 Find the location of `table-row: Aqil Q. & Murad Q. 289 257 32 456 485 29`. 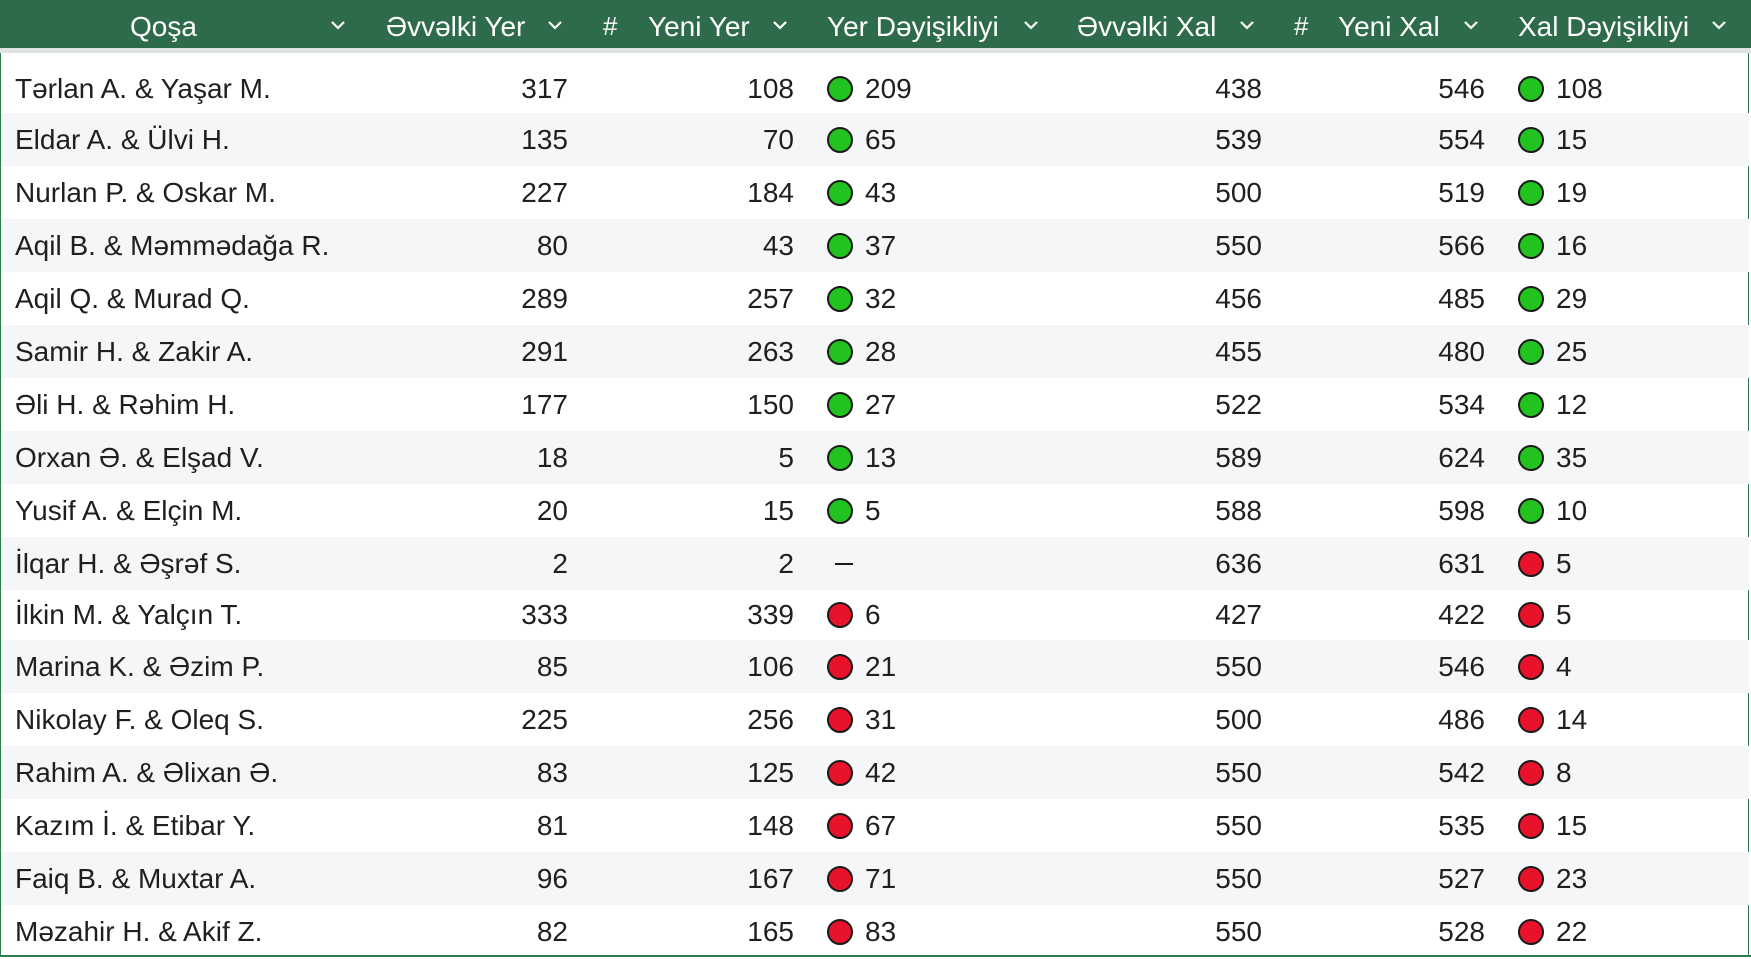

table-row: Aqil Q. & Murad Q. 289 257 32 456 485 29 is located at coordinates (875, 298).